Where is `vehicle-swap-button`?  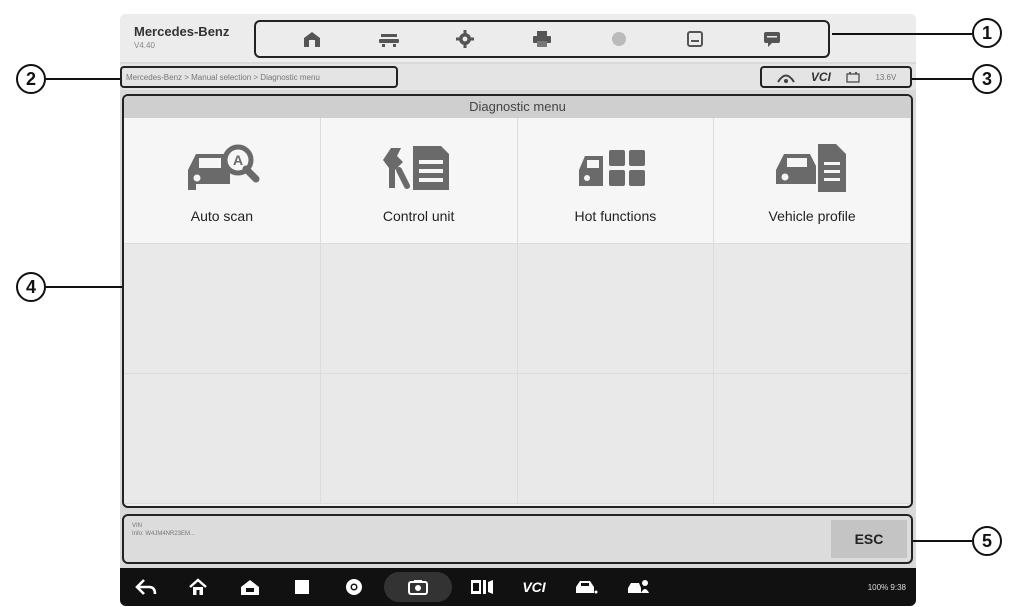
vehicle-swap-button is located at coordinates (389, 39).